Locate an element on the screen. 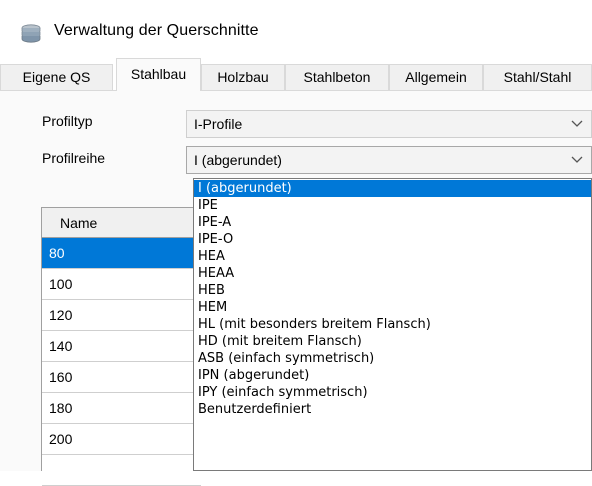 The image size is (592, 486). profiltyp-value: I-Profile is located at coordinates (218, 124).